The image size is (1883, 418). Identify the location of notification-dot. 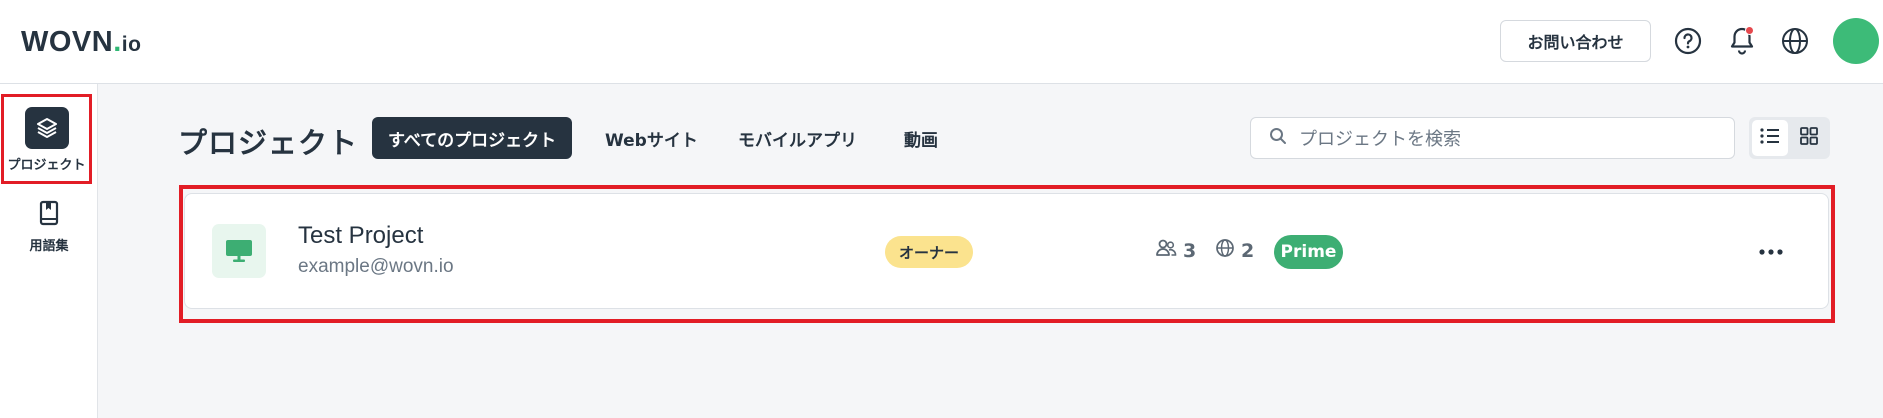
(1749, 30).